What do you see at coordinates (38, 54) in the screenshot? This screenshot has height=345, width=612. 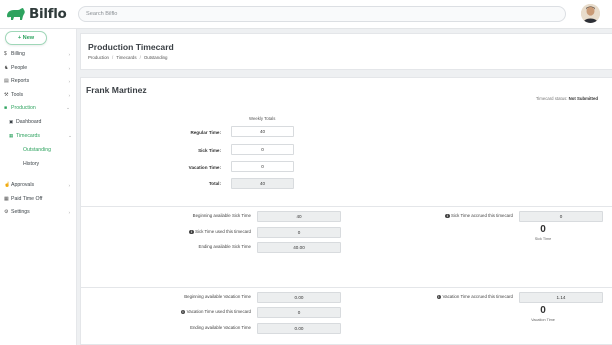 I see `sidebar-item-billing: $ Billing ›` at bounding box center [38, 54].